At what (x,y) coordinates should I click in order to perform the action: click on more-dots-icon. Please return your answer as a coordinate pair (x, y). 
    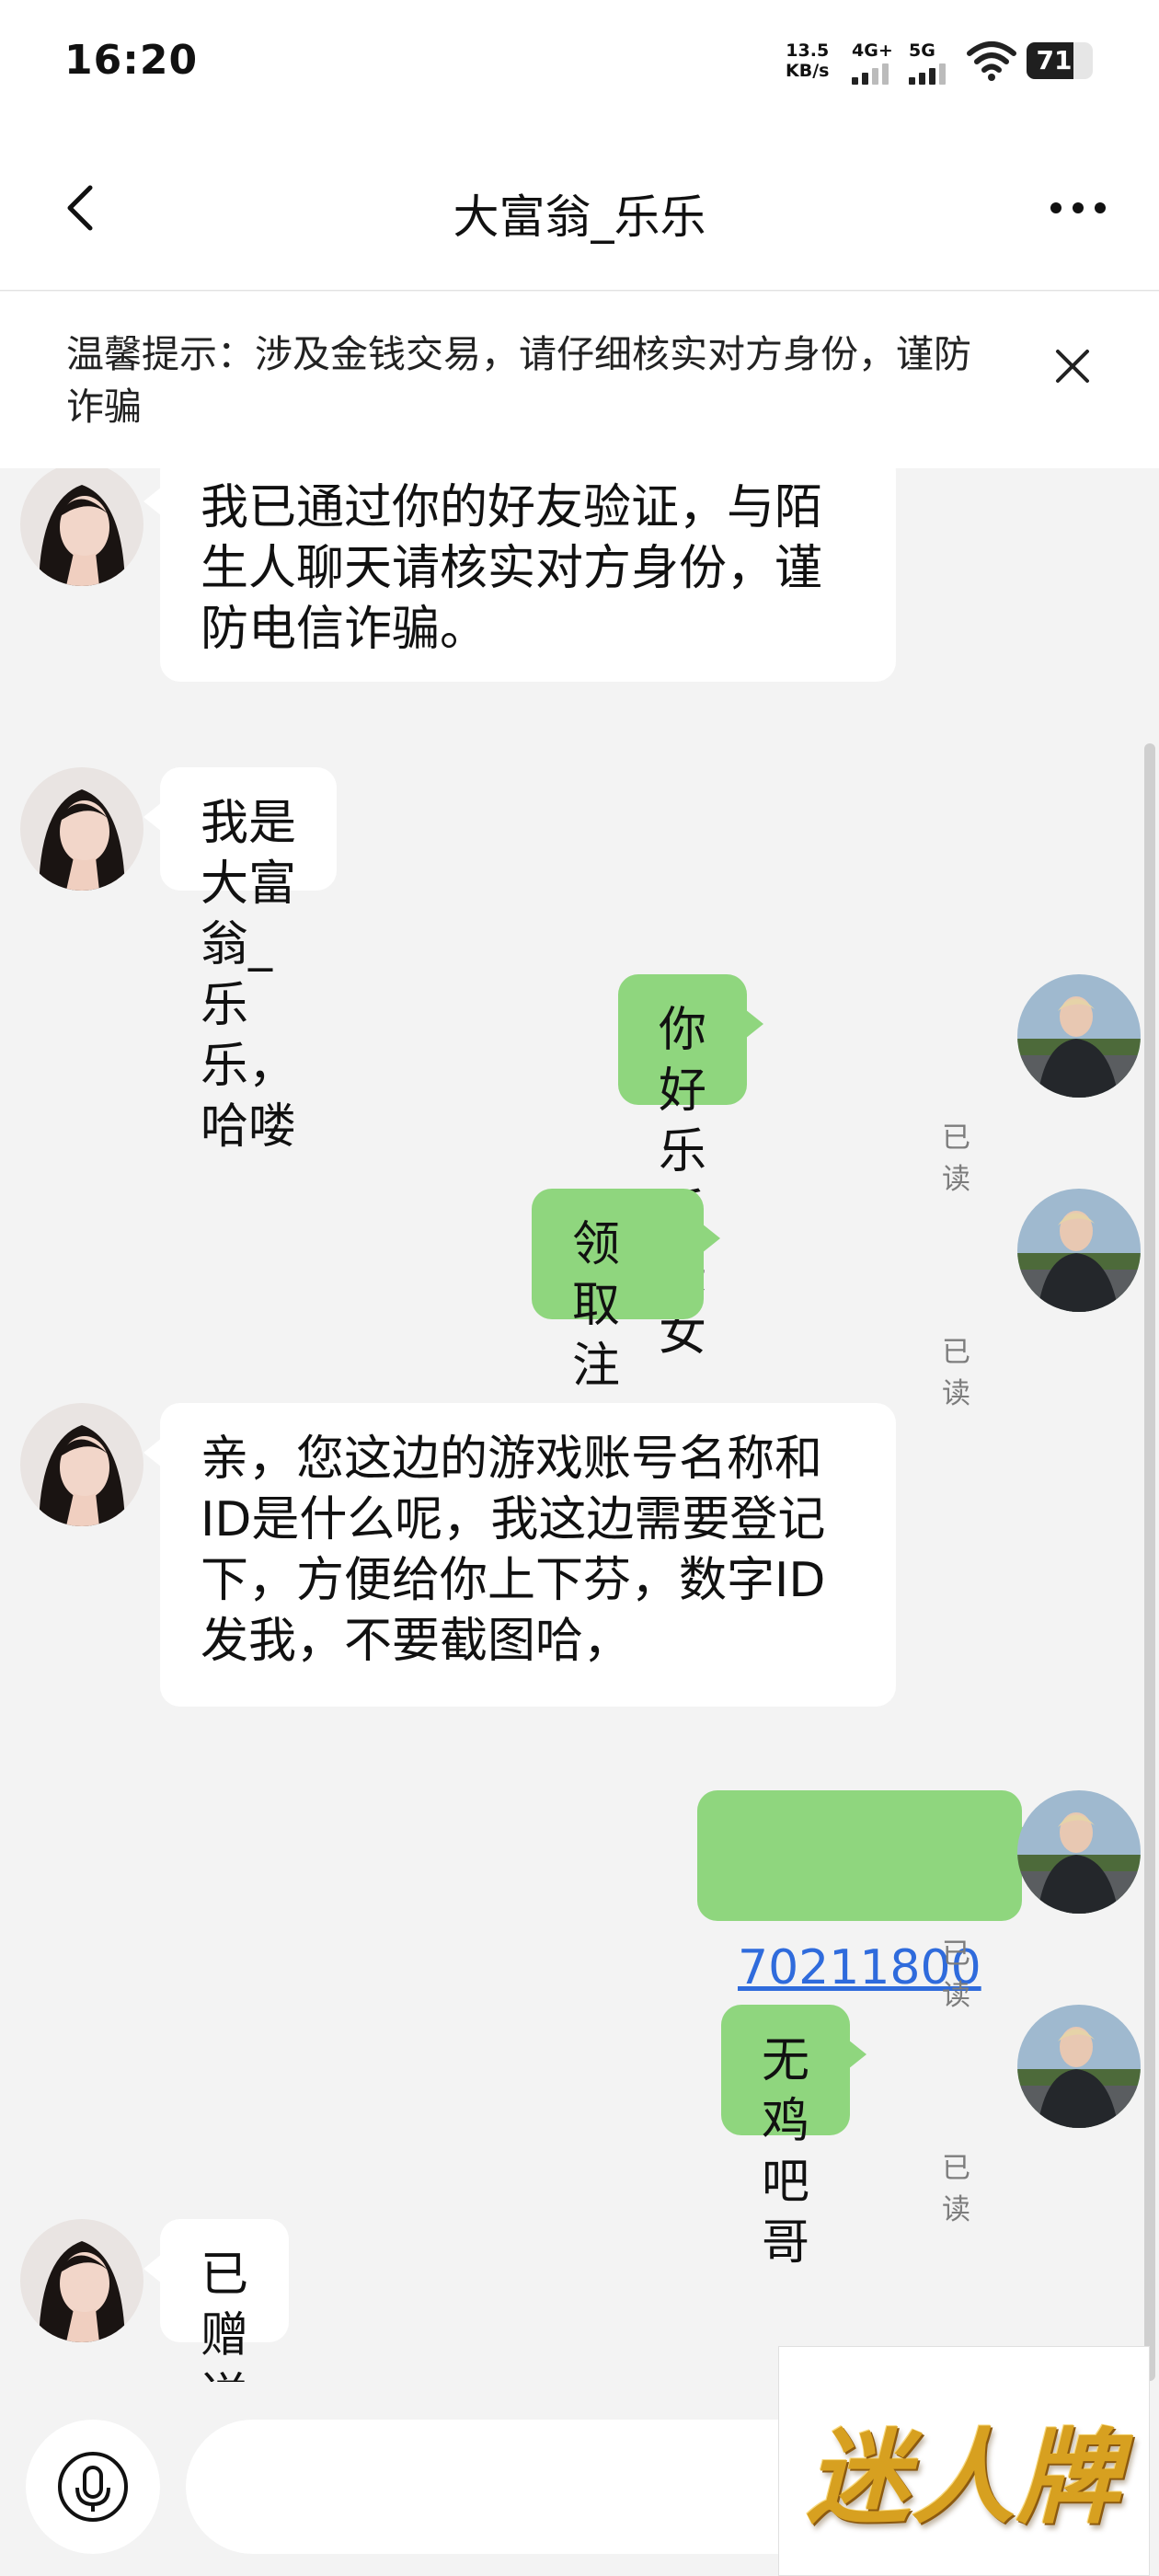
    Looking at the image, I should click on (1078, 208).